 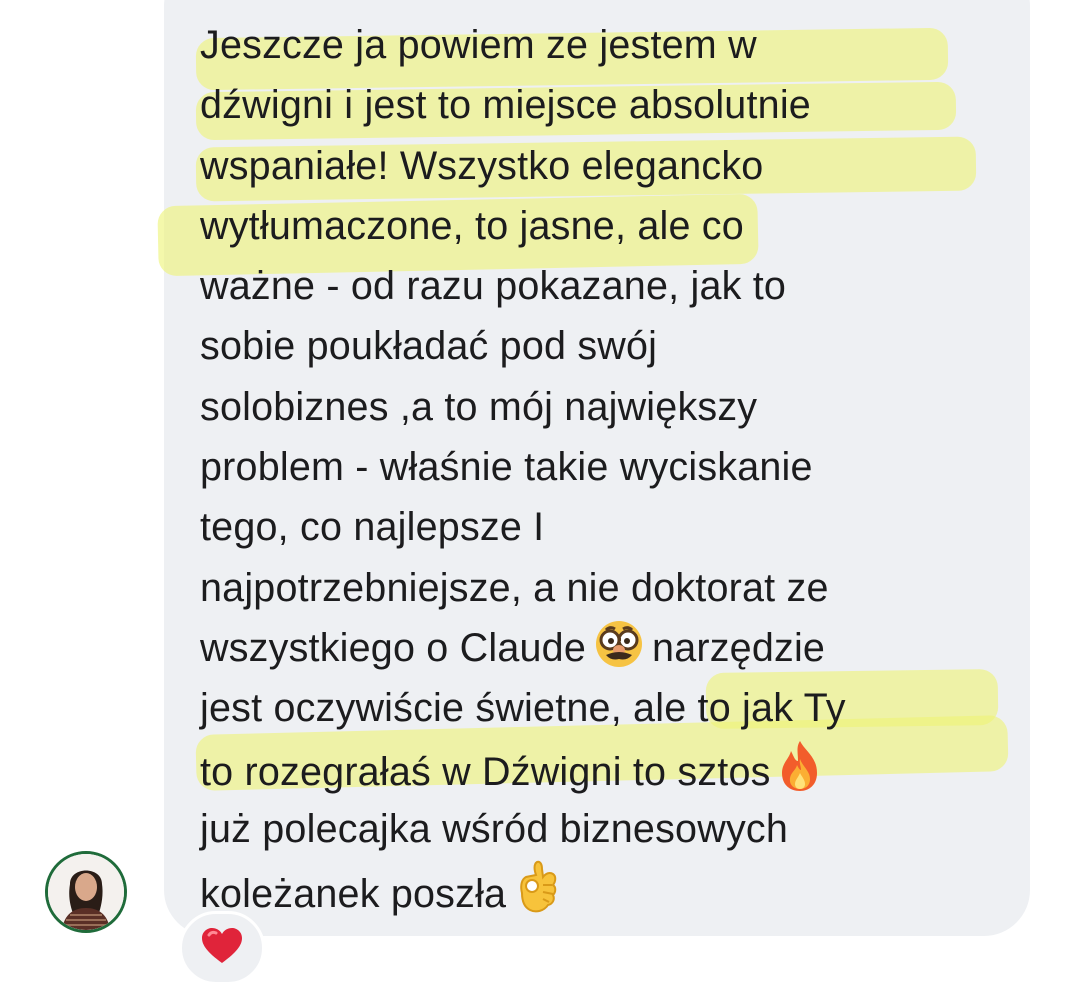 I want to click on ok-hand-emoji-icon, so click(x=536, y=895).